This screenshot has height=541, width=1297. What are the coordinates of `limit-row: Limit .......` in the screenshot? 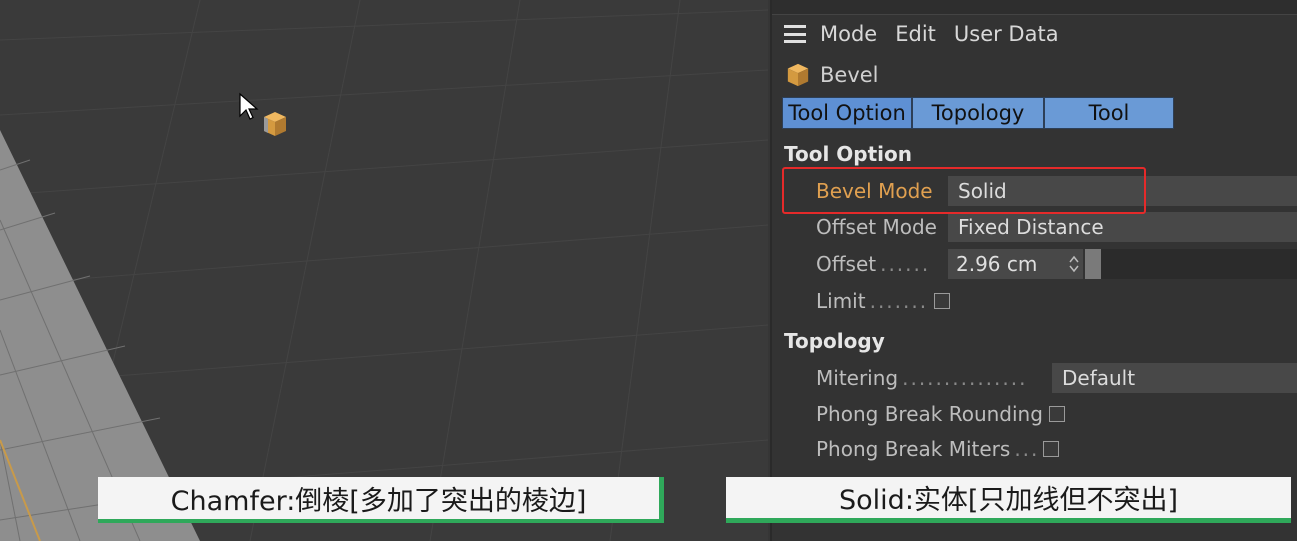 It's located at (883, 301).